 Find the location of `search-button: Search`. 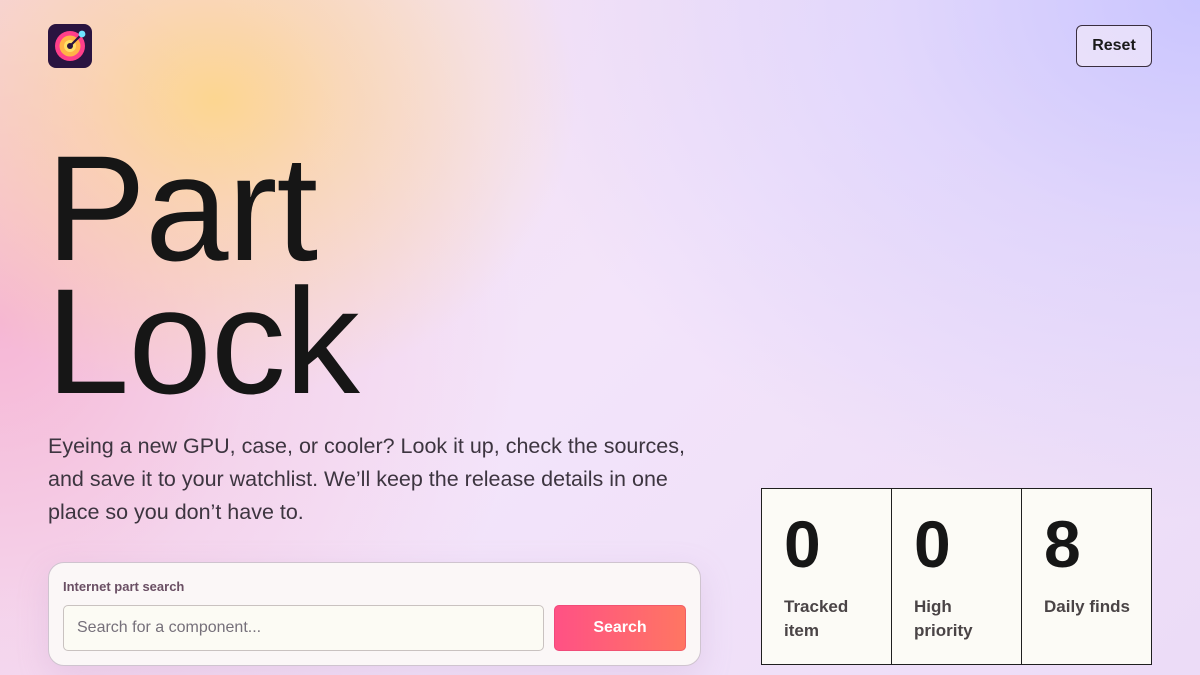

search-button: Search is located at coordinates (620, 628).